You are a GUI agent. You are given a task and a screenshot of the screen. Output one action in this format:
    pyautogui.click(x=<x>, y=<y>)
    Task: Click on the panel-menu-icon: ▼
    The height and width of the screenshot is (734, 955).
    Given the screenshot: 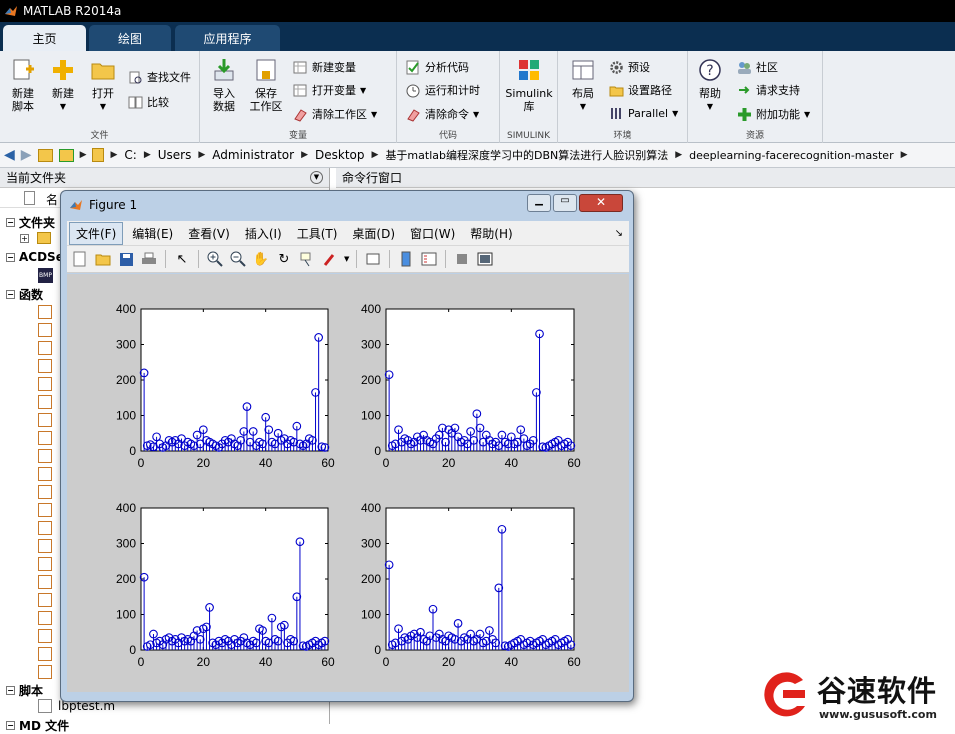 What is the action you would take?
    pyautogui.click(x=316, y=177)
    